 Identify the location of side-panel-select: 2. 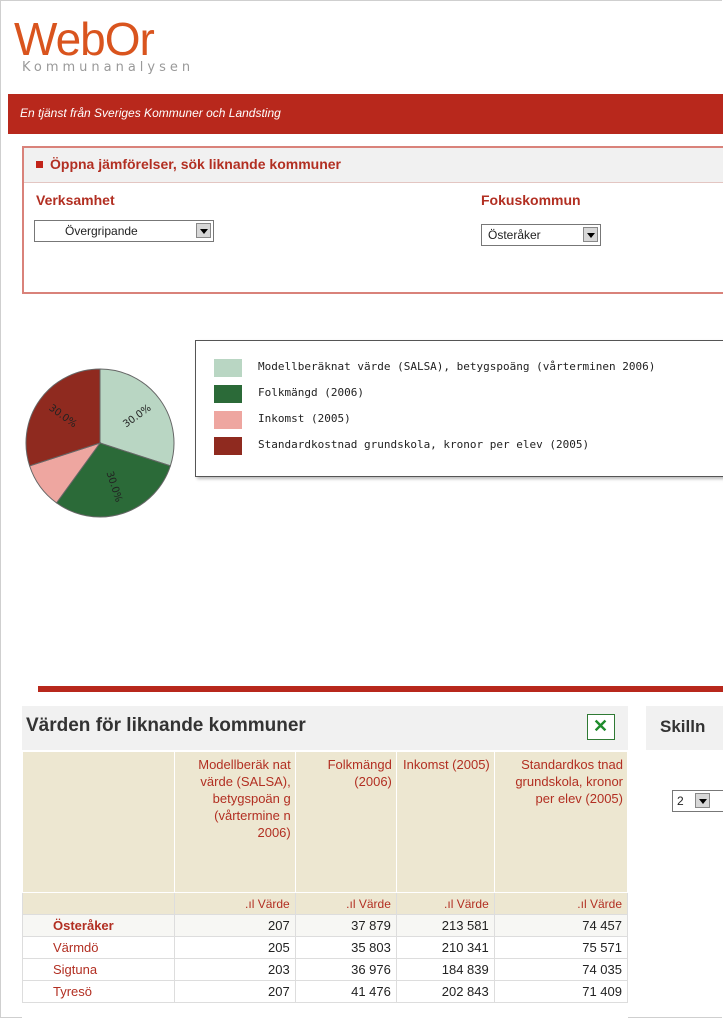
(697, 801).